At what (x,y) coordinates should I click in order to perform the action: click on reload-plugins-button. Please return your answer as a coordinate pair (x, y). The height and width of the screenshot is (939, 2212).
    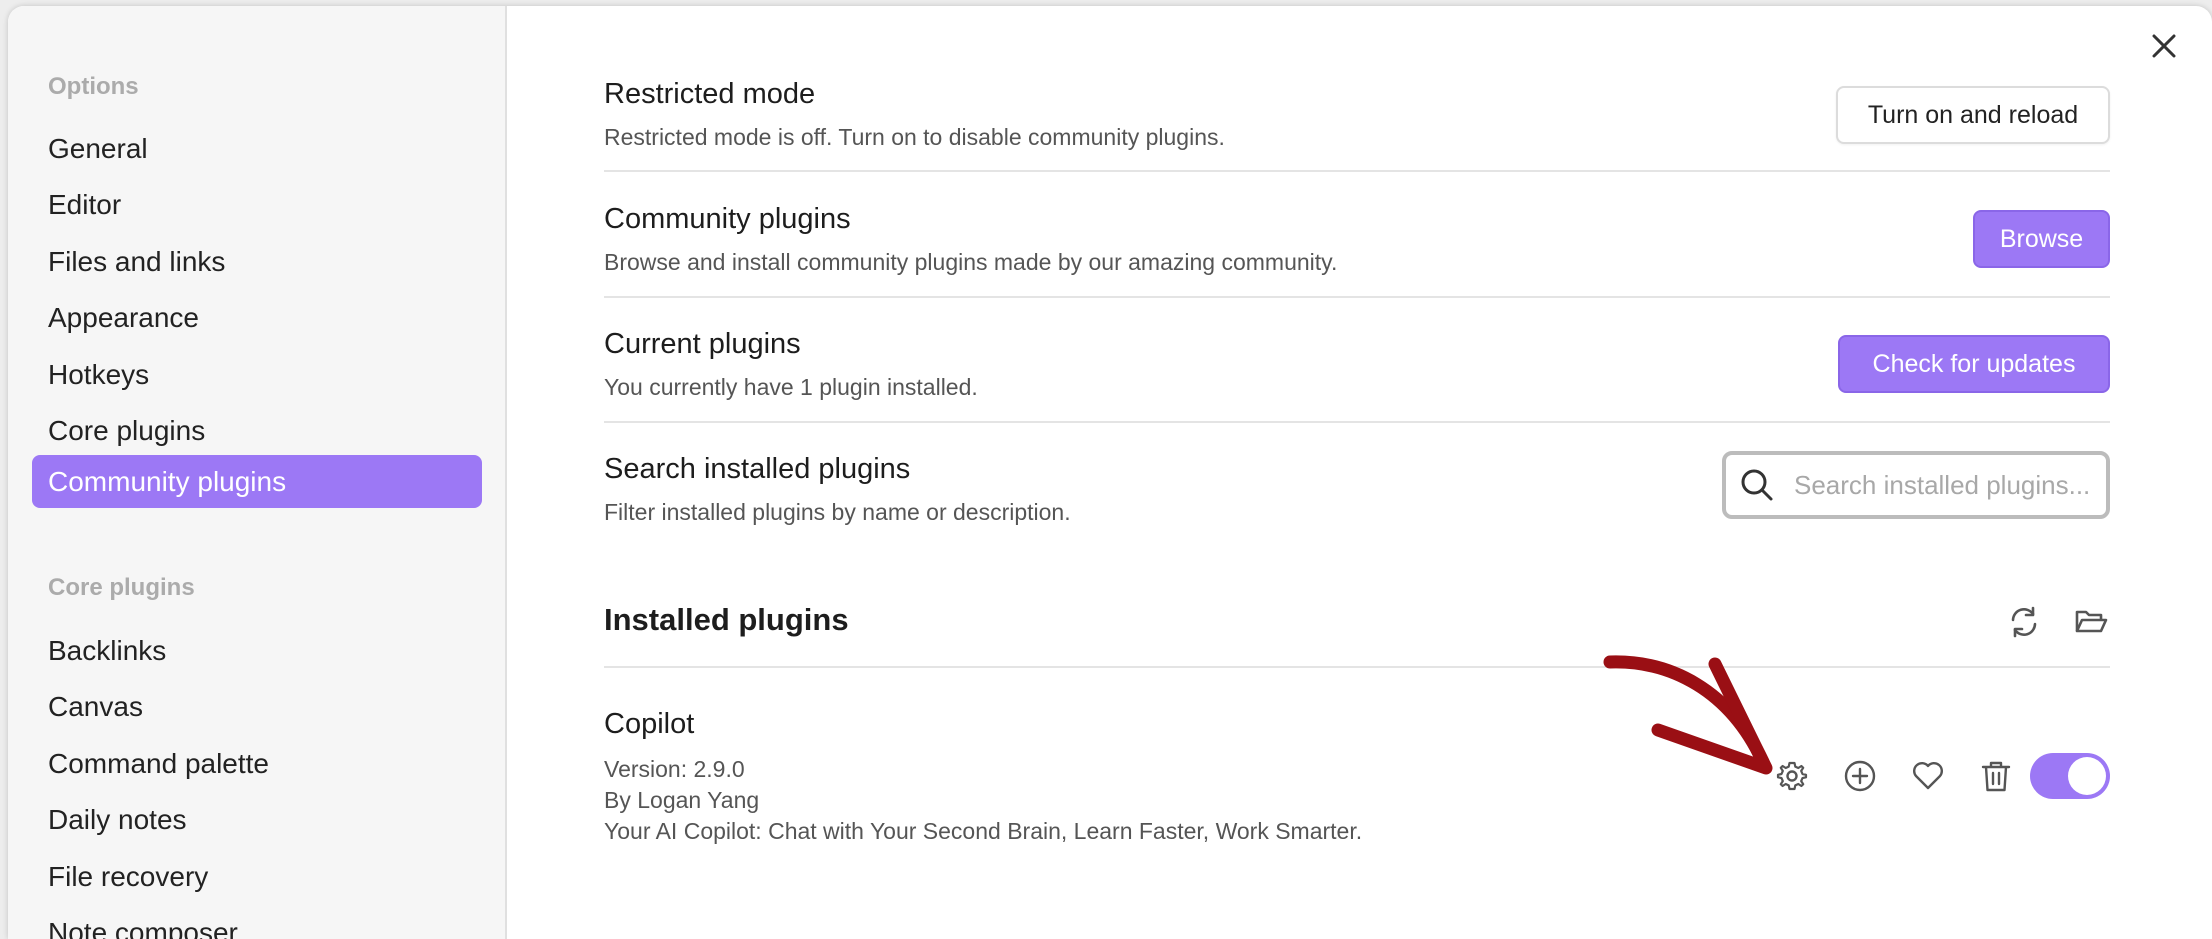
    Looking at the image, I should click on (2024, 622).